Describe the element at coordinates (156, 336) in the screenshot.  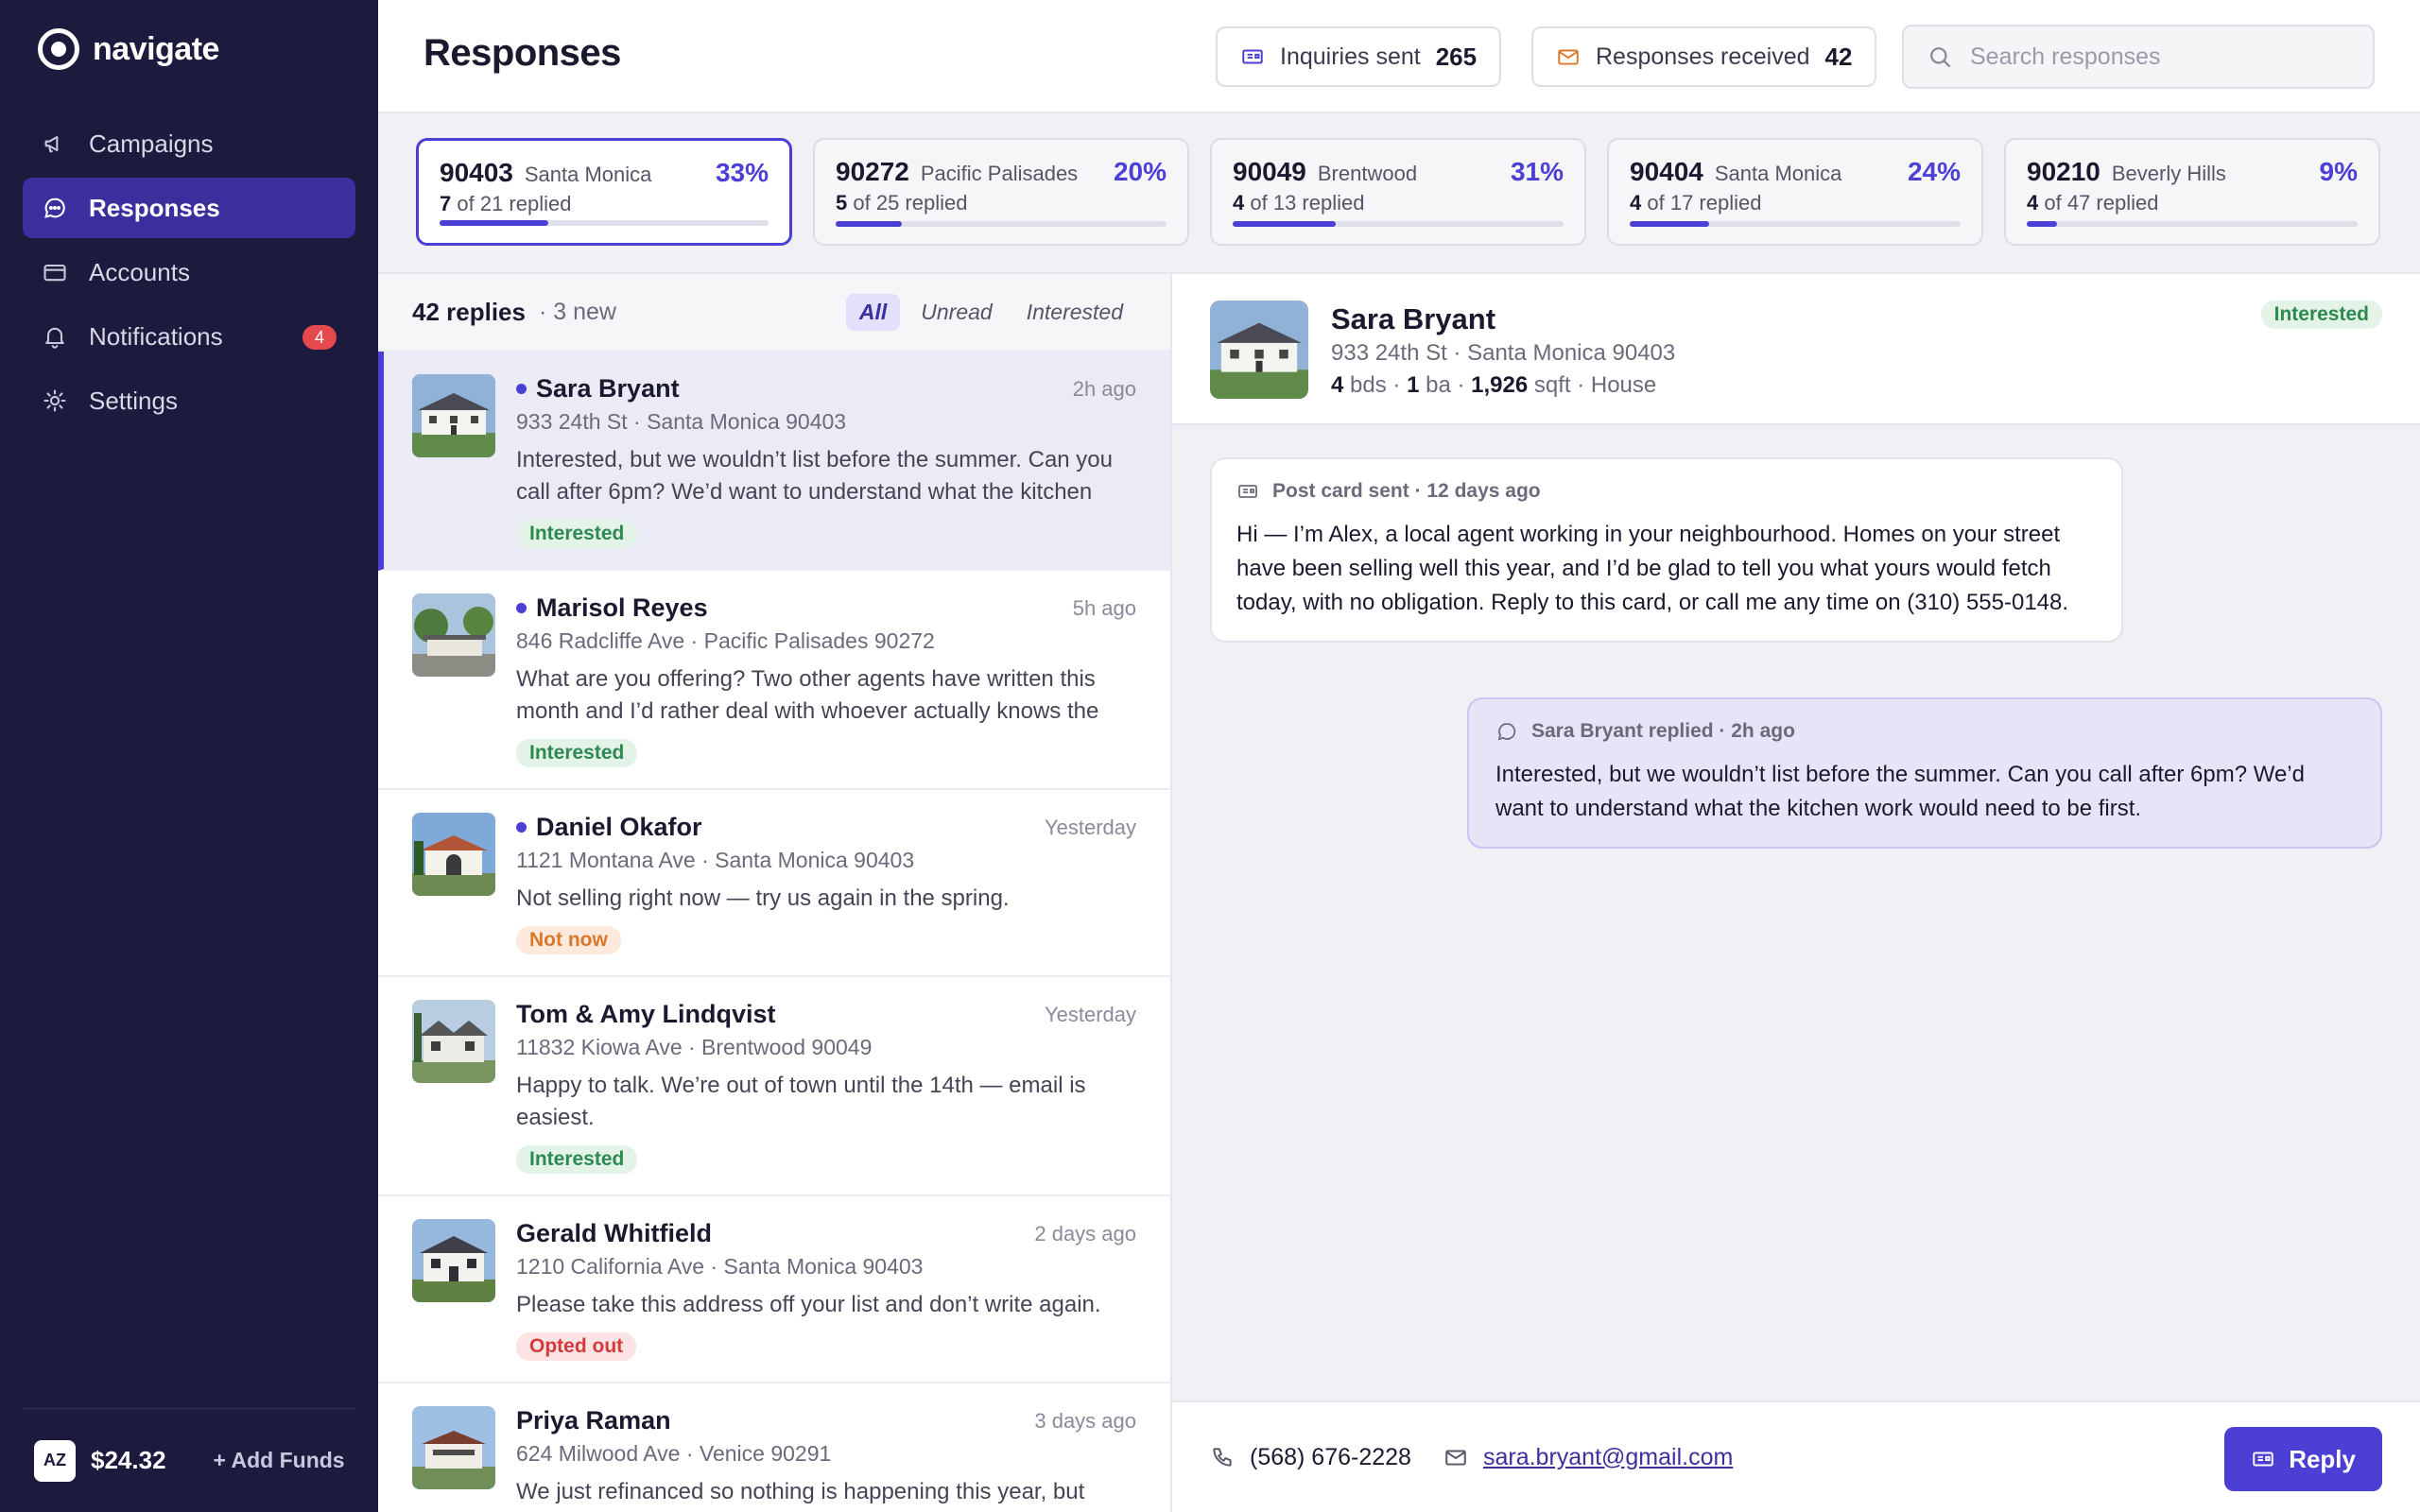
I see `sidebar-item-label: Notifications` at that location.